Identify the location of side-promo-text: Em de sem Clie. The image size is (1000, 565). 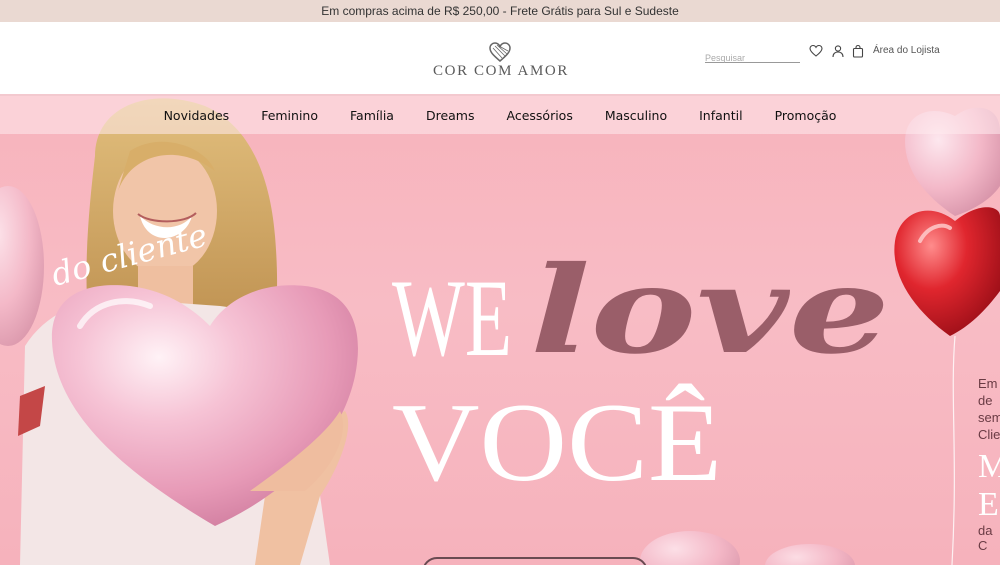
(989, 409).